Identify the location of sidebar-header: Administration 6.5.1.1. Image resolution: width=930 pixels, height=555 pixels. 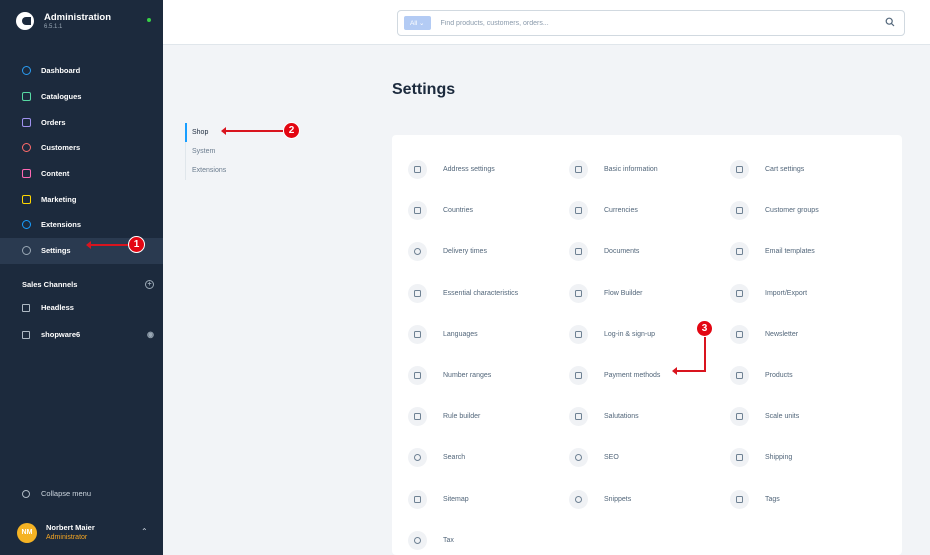
(81, 21).